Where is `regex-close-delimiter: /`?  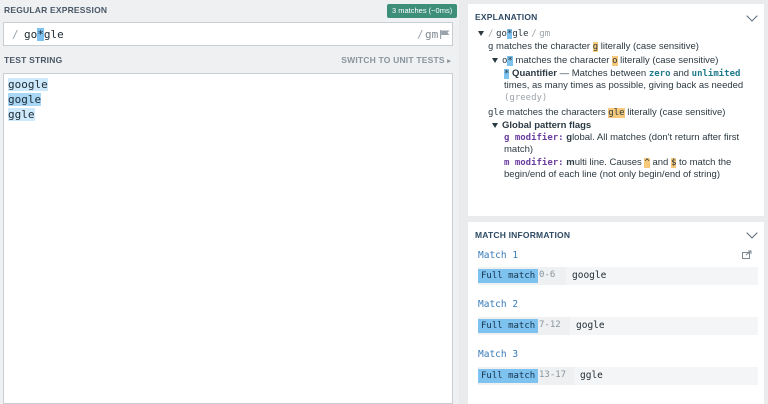
regex-close-delimiter: / is located at coordinates (420, 34).